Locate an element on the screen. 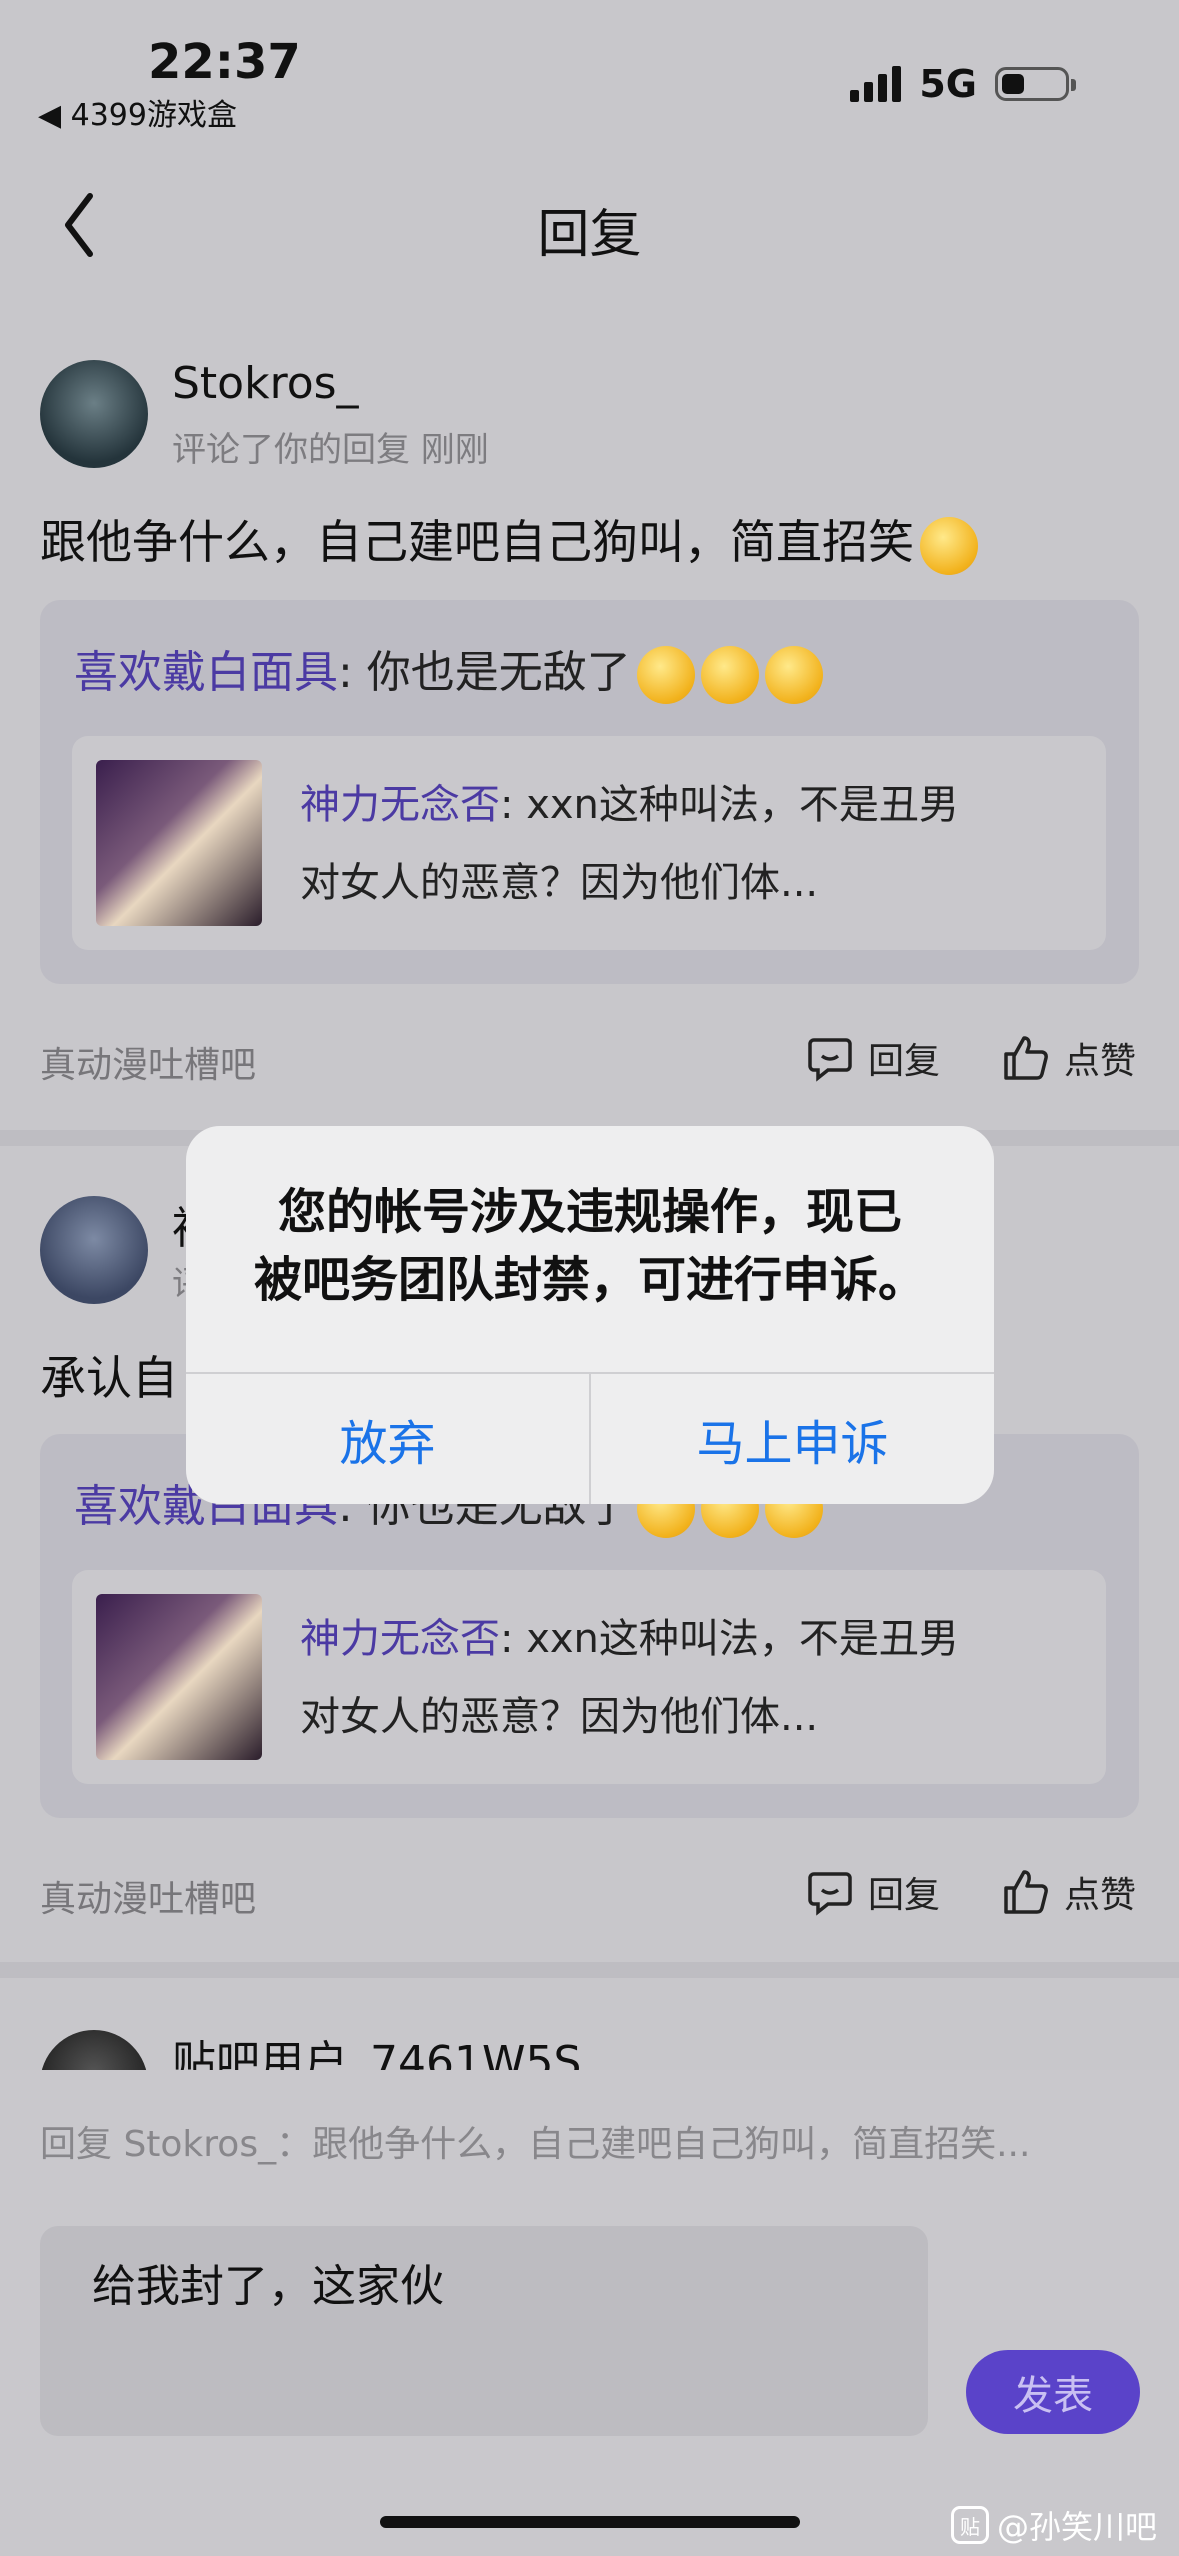 The height and width of the screenshot is (2556, 1179). smirk-emoji-icon is located at coordinates (949, 545).